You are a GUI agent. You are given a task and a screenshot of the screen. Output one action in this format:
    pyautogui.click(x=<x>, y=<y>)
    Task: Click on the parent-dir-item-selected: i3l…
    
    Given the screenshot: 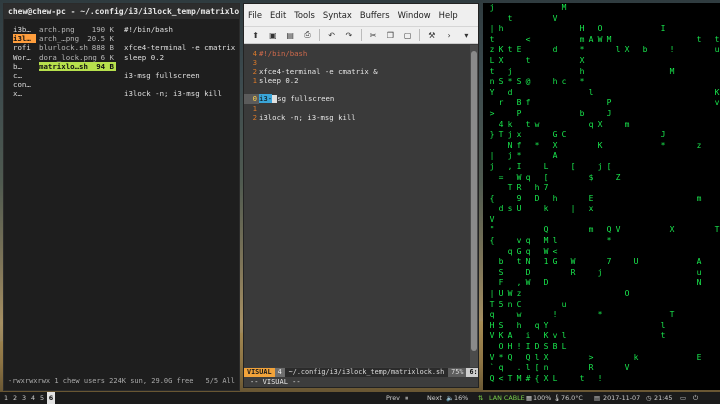 What is the action you would take?
    pyautogui.click(x=24, y=39)
    